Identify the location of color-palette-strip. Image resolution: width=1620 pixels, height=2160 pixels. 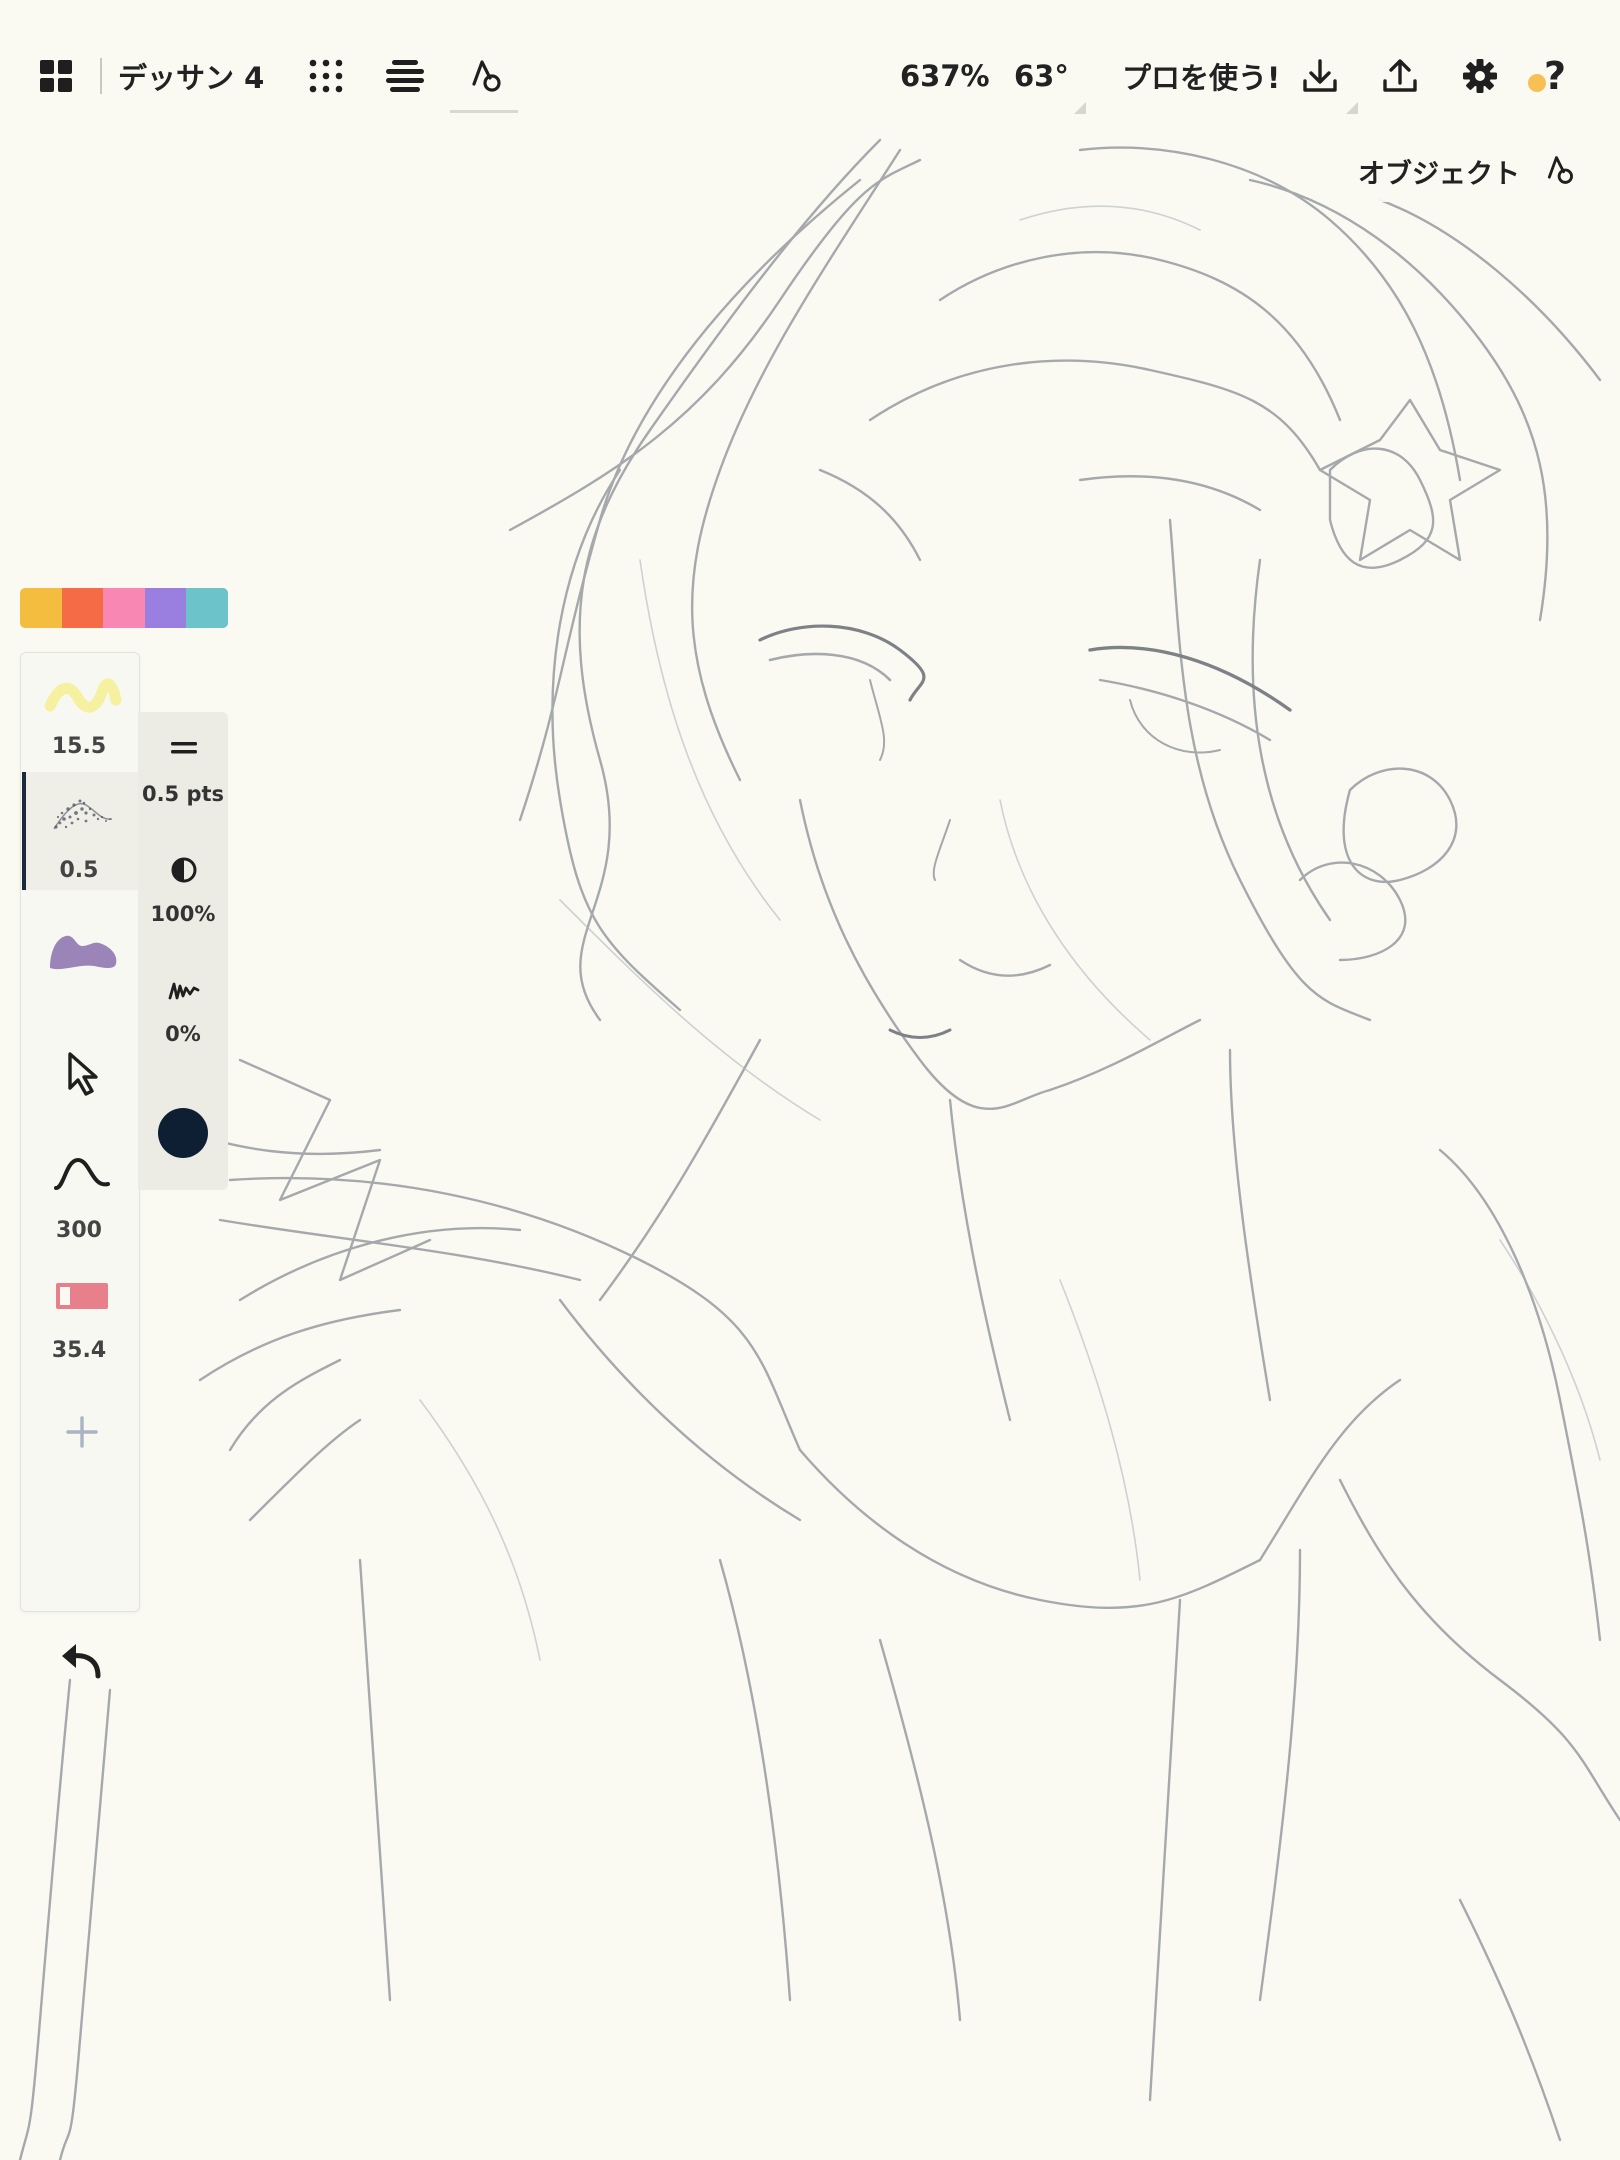
(124, 608).